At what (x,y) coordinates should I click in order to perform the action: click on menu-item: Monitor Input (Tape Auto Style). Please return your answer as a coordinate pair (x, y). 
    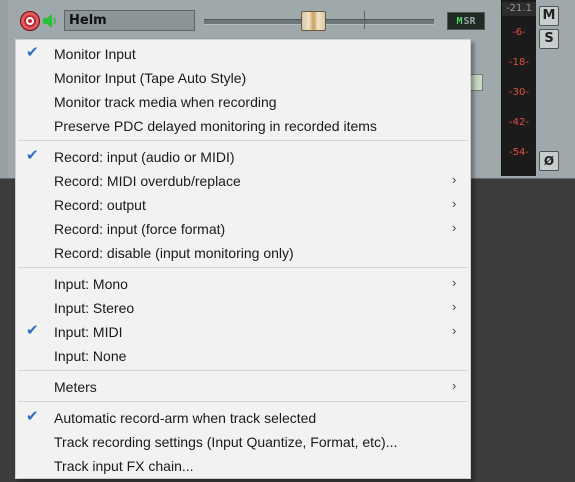
    Looking at the image, I should click on (243, 78).